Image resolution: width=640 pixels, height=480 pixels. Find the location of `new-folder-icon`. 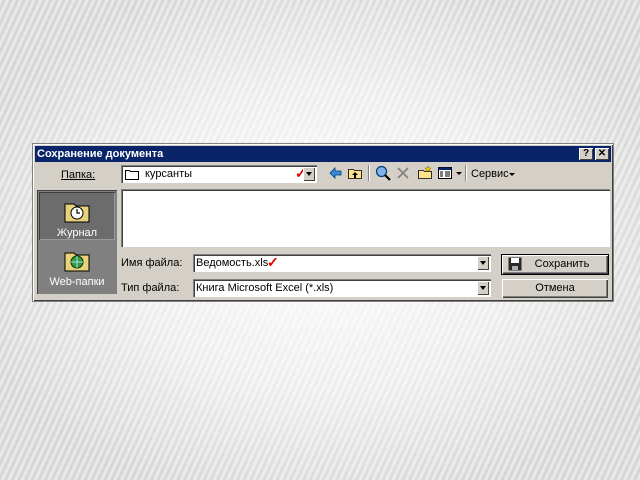

new-folder-icon is located at coordinates (425, 173).